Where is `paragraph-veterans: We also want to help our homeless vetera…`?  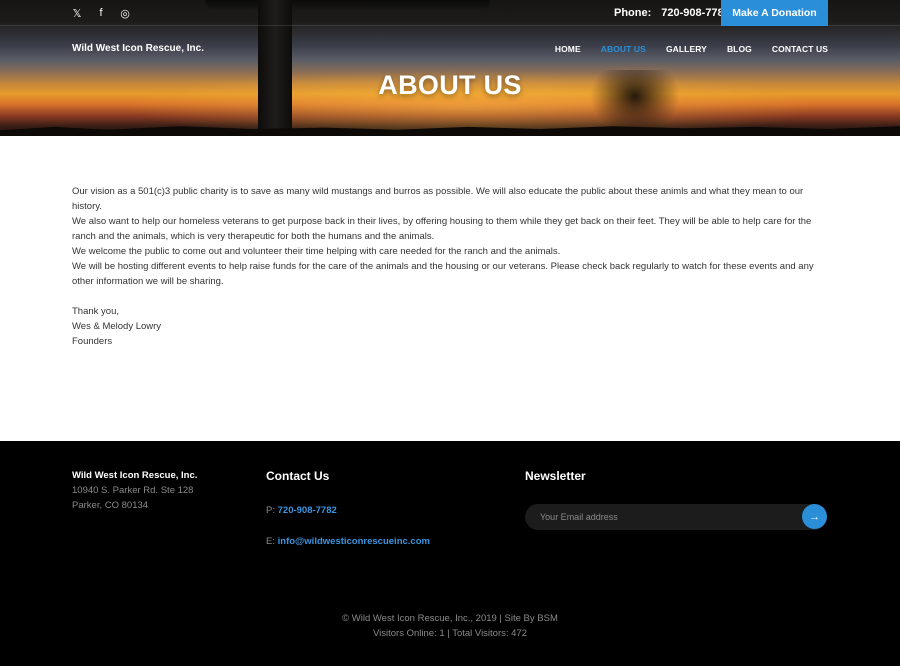
paragraph-veterans: We also want to help our homeless vetera… is located at coordinates (442, 229).